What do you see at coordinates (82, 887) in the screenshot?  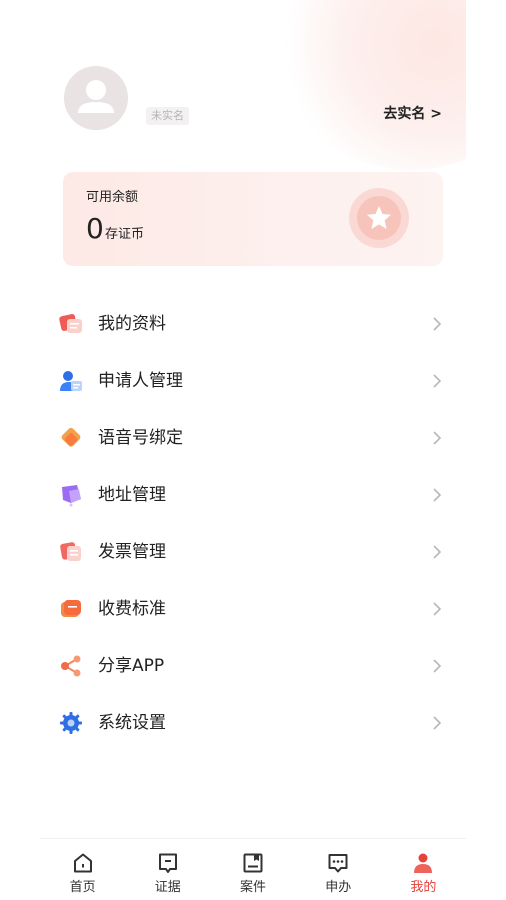 I see `nav-label: 首页` at bounding box center [82, 887].